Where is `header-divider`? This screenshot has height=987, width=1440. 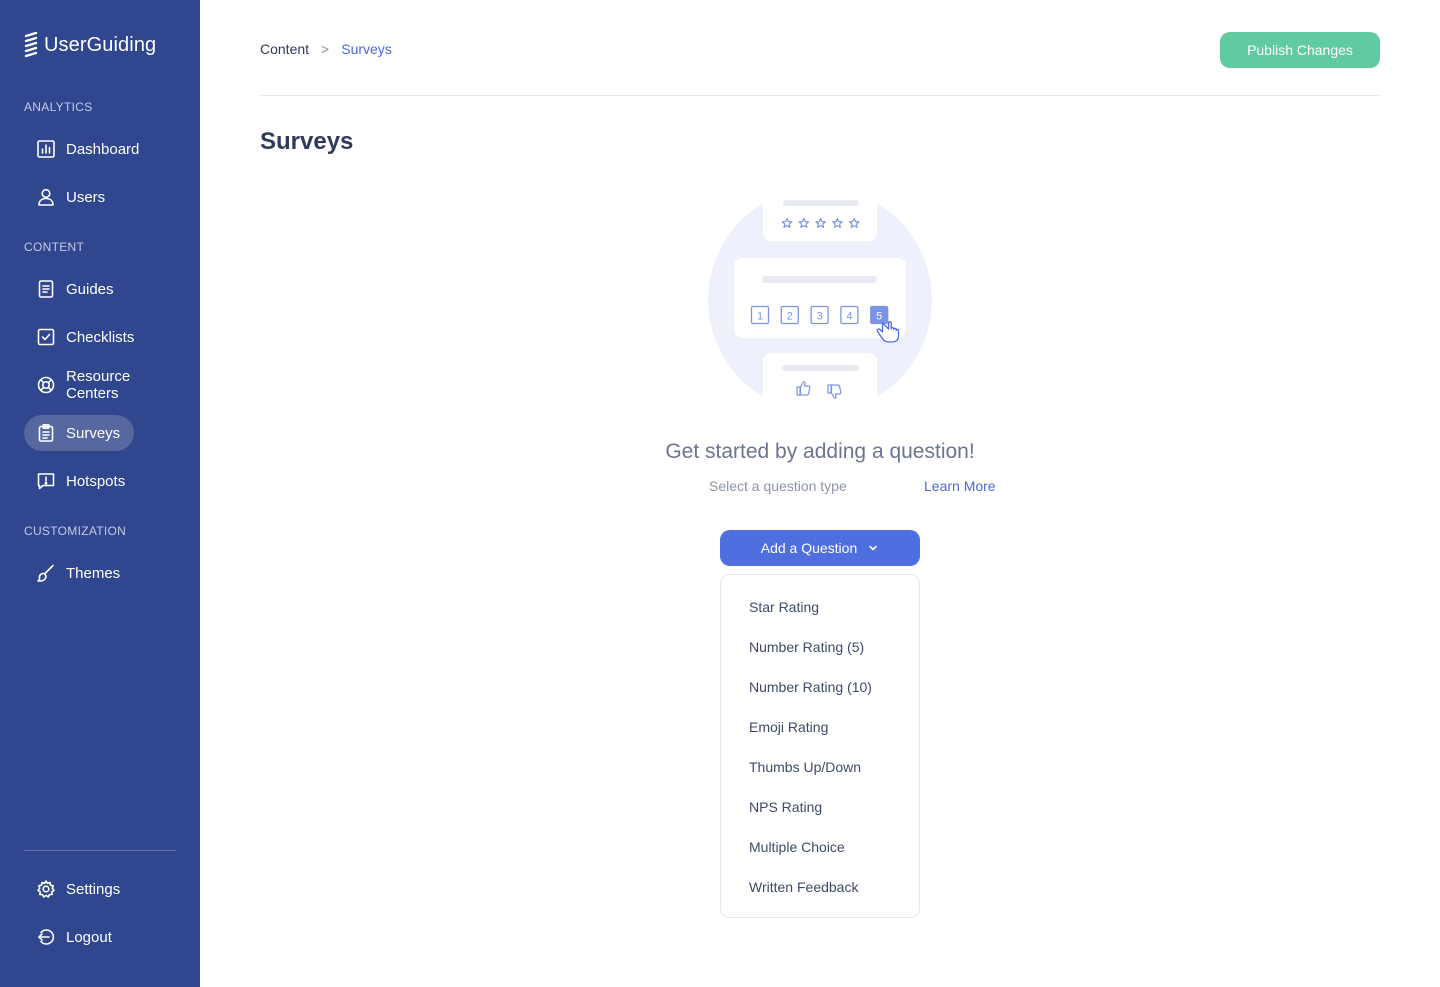
header-divider is located at coordinates (820, 95).